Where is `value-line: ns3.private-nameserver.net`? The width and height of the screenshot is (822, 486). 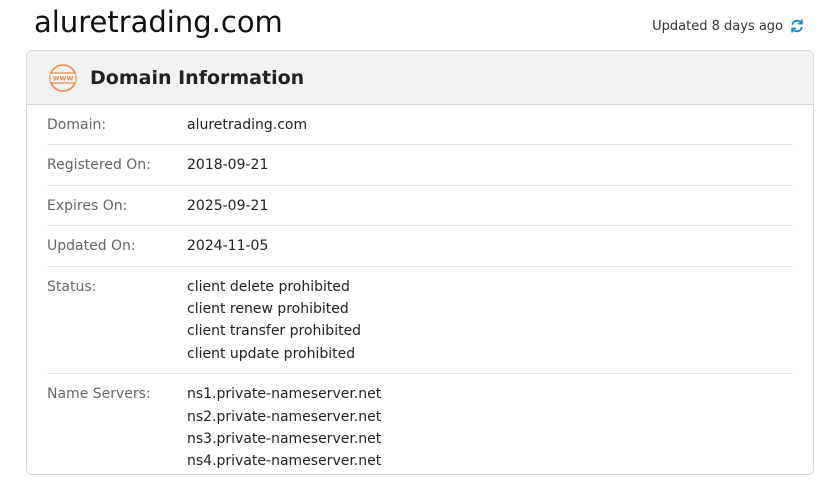 value-line: ns3.private-nameserver.net is located at coordinates (284, 439).